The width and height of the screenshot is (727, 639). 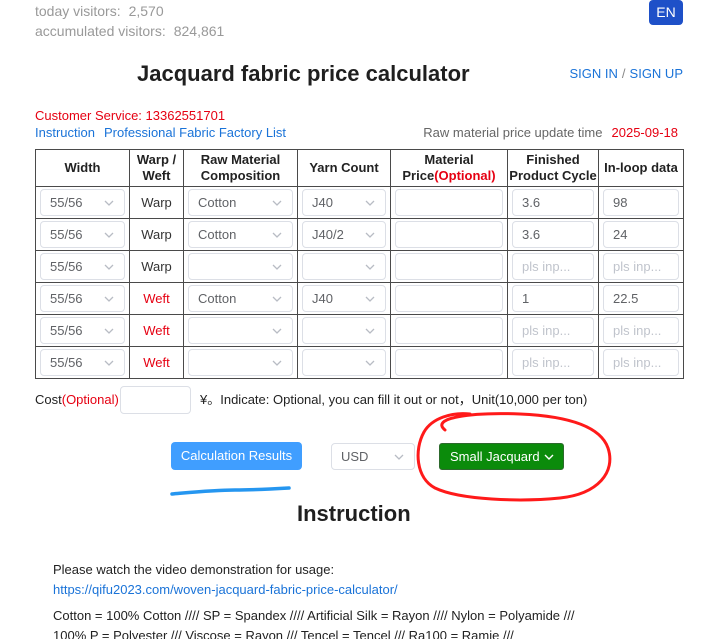 What do you see at coordinates (240, 175) in the screenshot?
I see `header-composition-line-2: Composition` at bounding box center [240, 175].